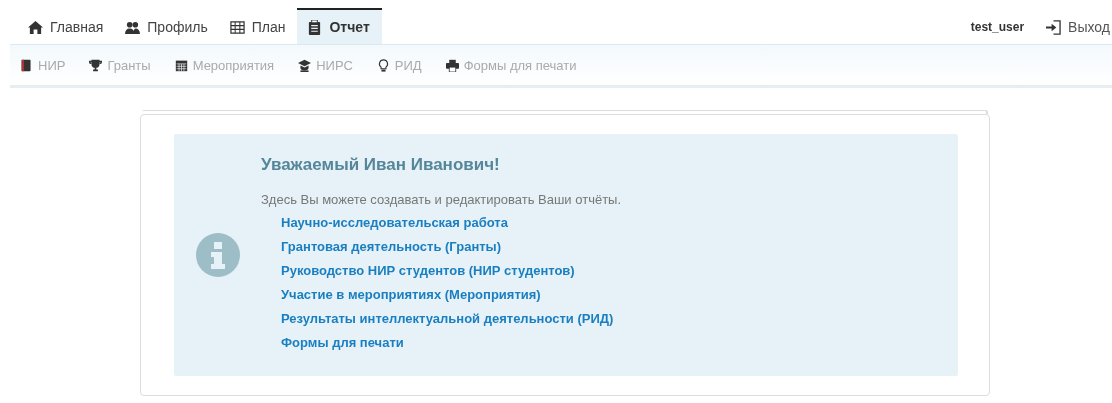 This screenshot has width=1112, height=403. I want to click on description-text: Здесь Вы можете создавать и редактировать Ваши отчёты., so click(441, 199).